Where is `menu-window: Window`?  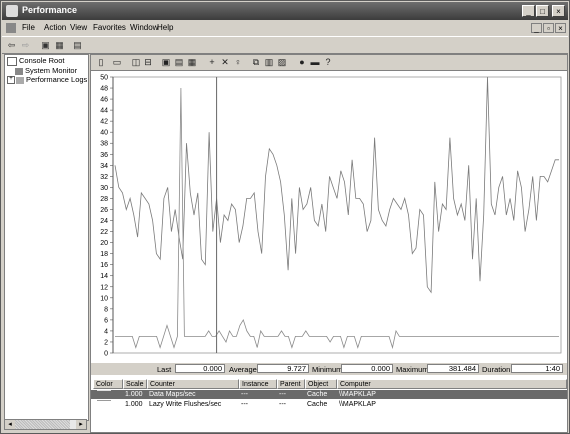 menu-window: Window is located at coordinates (144, 27).